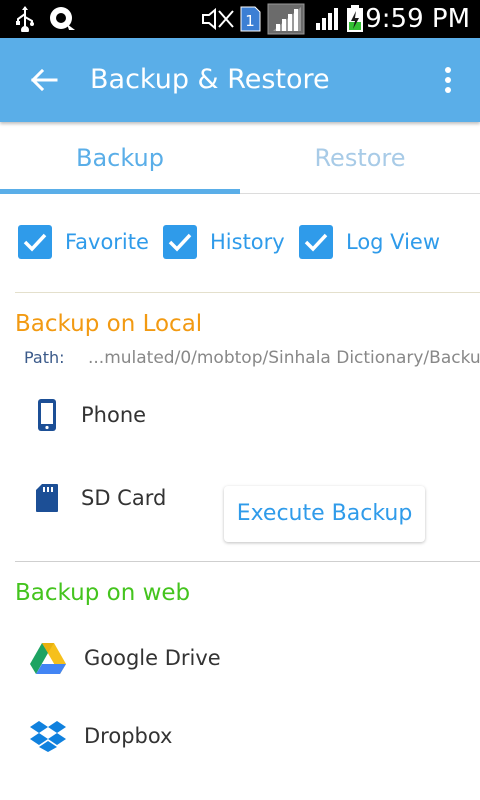 This screenshot has width=480, height=800. Describe the element at coordinates (448, 80) in the screenshot. I see `more-vert-icon` at that location.